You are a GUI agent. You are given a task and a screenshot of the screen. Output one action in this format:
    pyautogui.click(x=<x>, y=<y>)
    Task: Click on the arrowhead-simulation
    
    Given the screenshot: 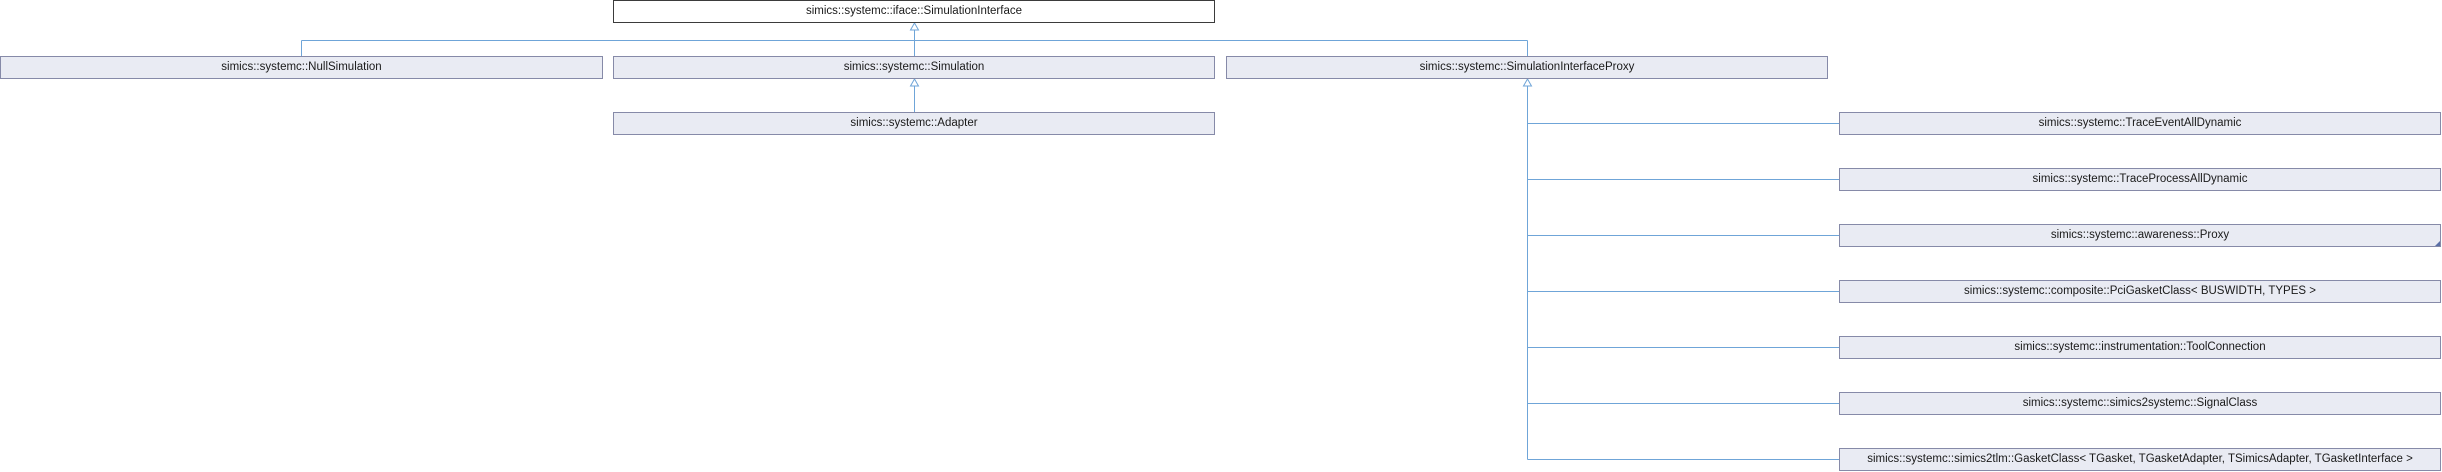 What is the action you would take?
    pyautogui.click(x=914, y=82)
    